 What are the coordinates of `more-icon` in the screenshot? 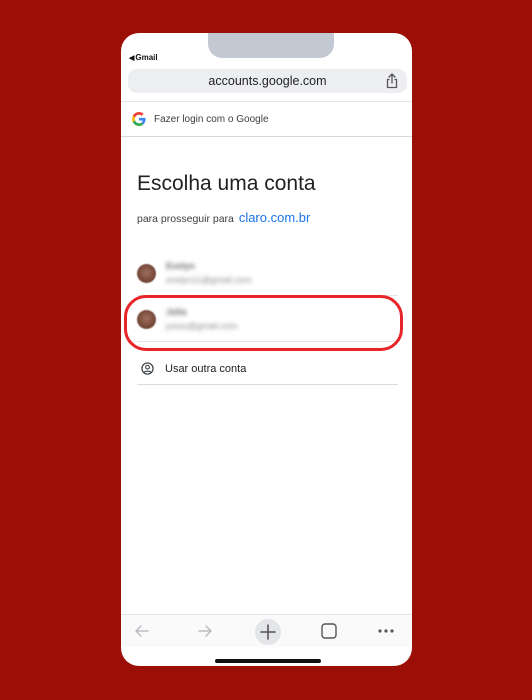 It's located at (386, 631).